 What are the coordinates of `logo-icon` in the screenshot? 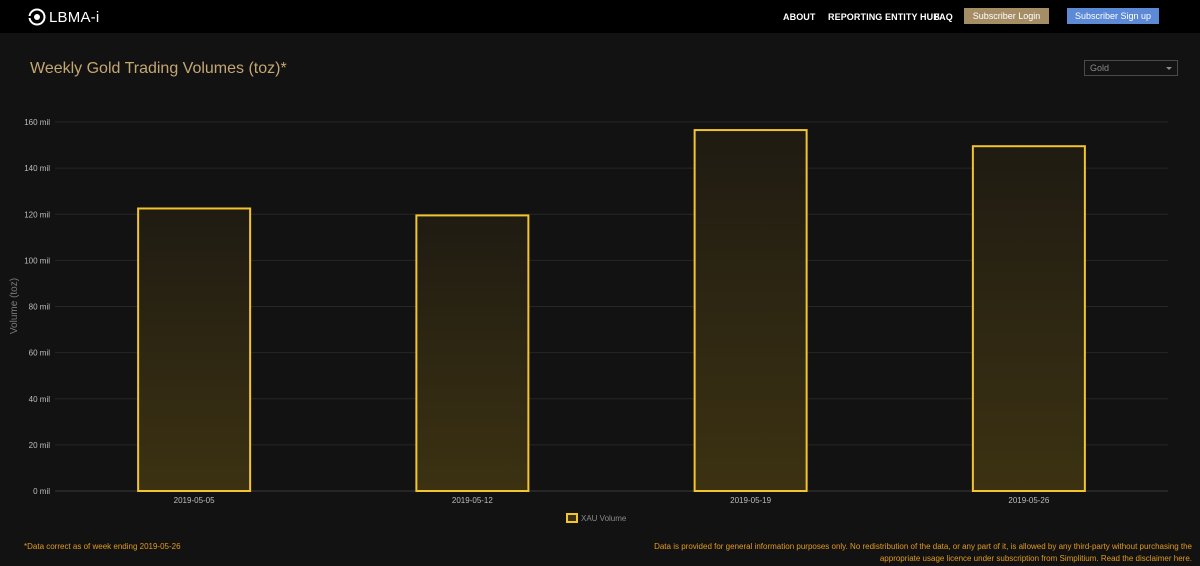 It's located at (37, 17).